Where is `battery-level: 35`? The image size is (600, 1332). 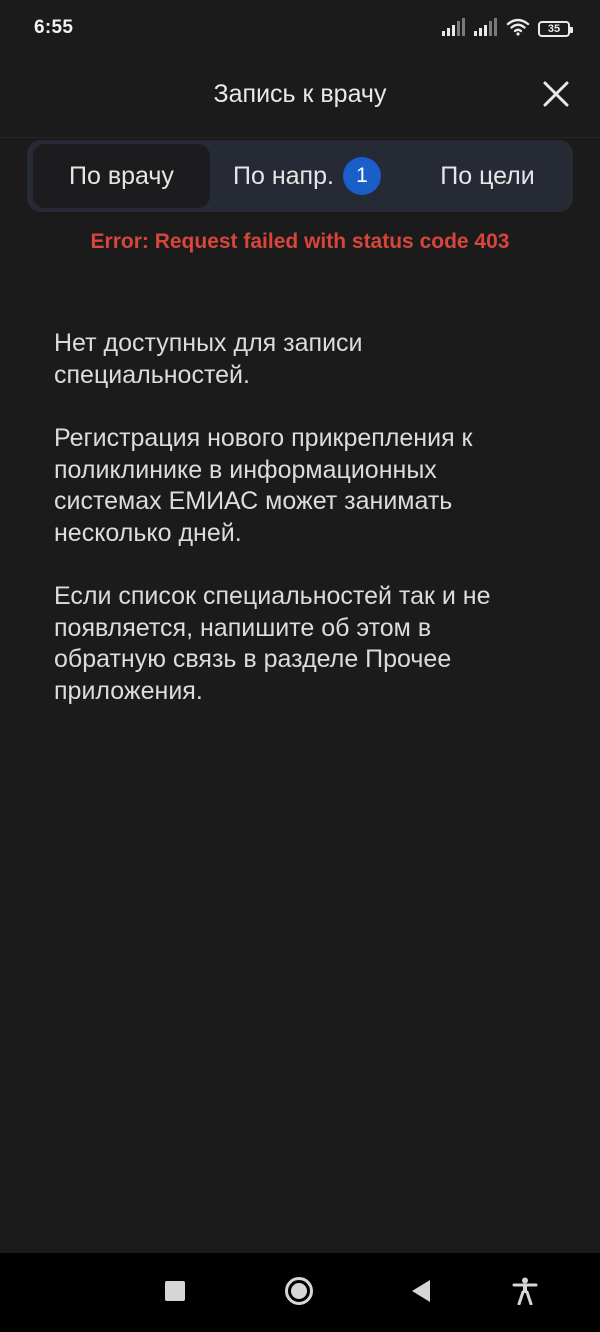
battery-level: 35 is located at coordinates (554, 28).